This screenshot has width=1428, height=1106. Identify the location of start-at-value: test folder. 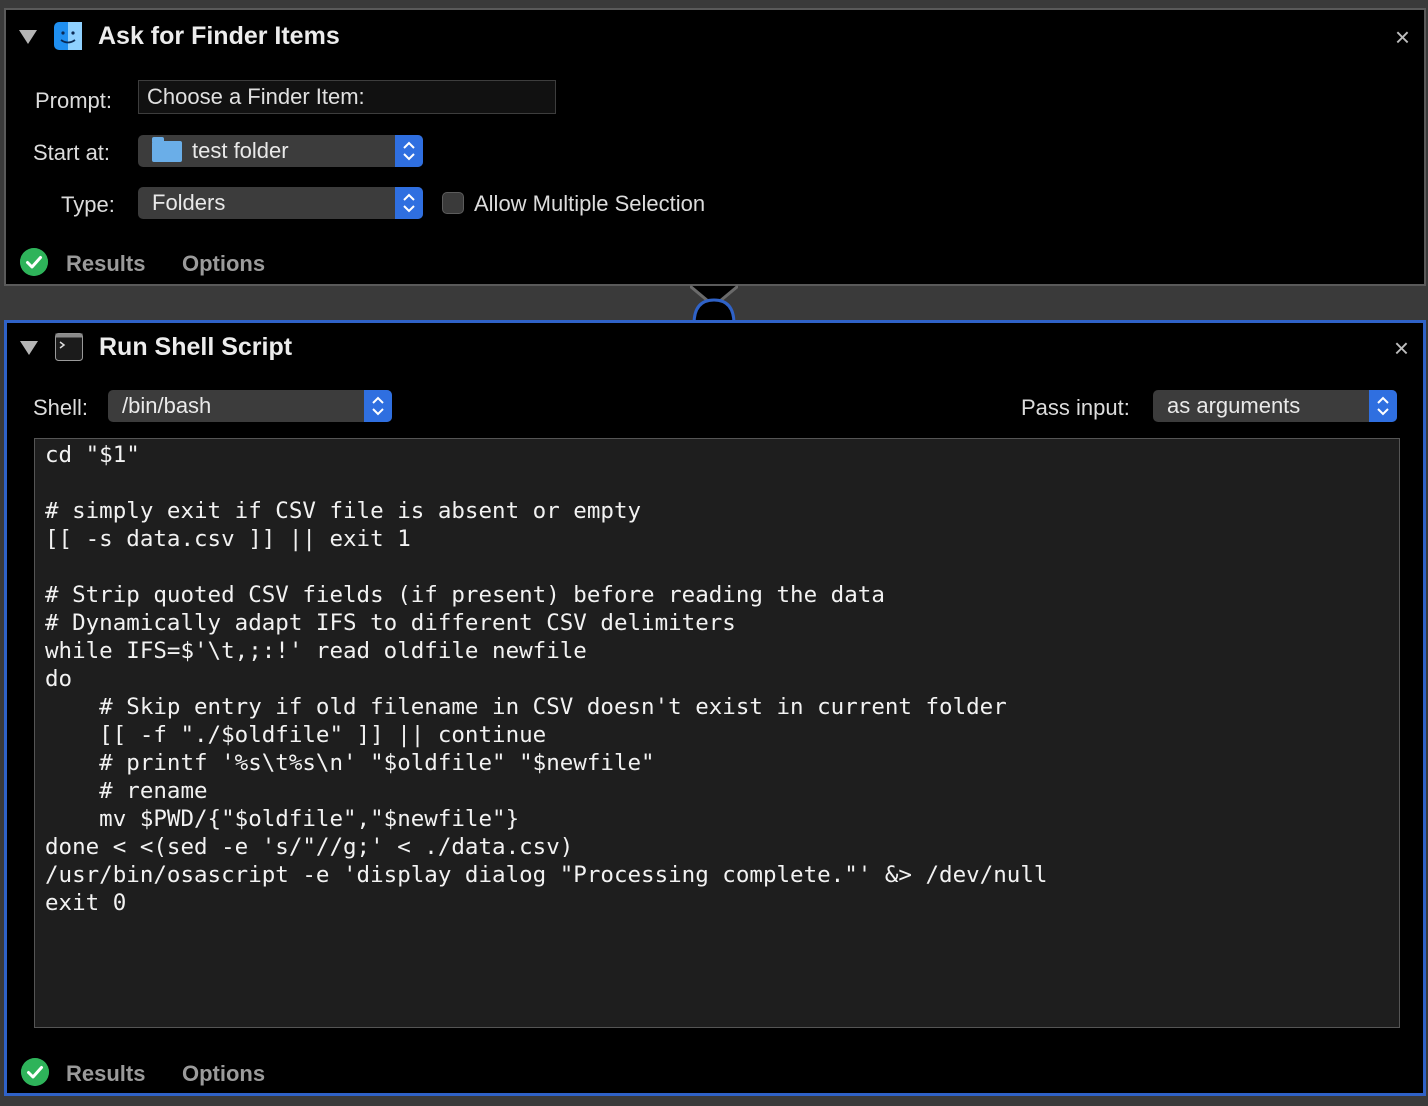
(240, 150).